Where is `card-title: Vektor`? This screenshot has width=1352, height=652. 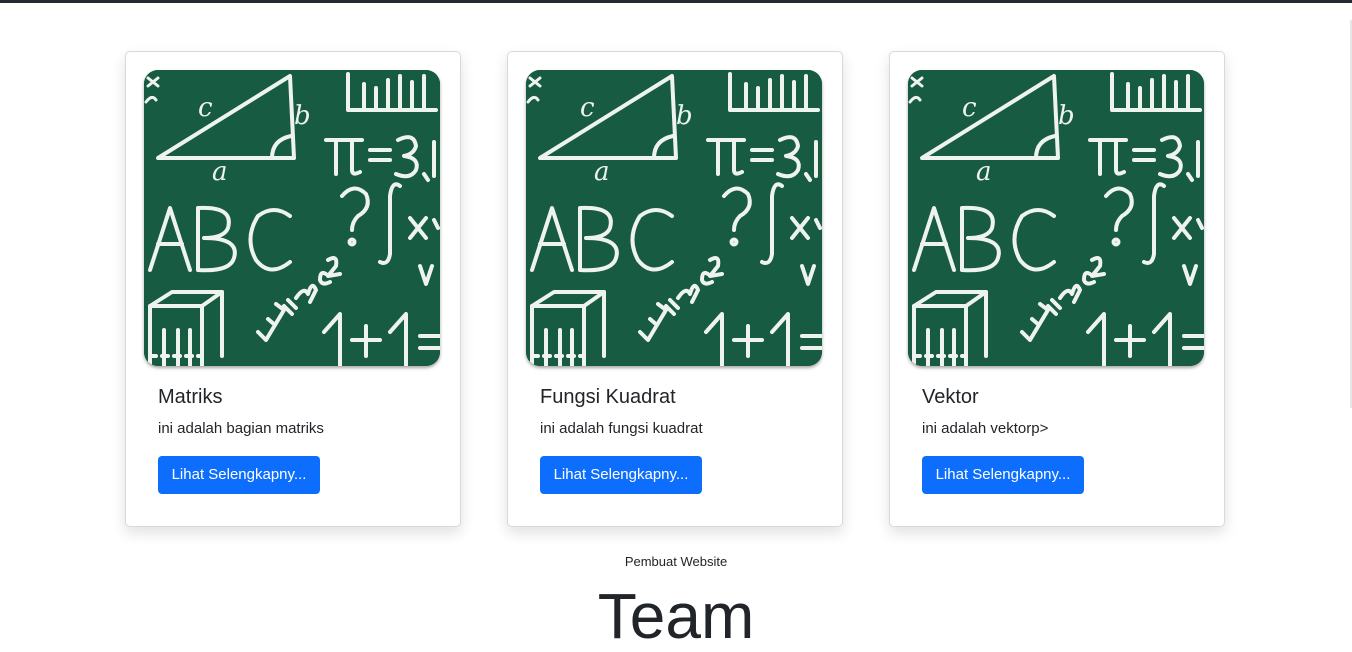 card-title: Vektor is located at coordinates (950, 397).